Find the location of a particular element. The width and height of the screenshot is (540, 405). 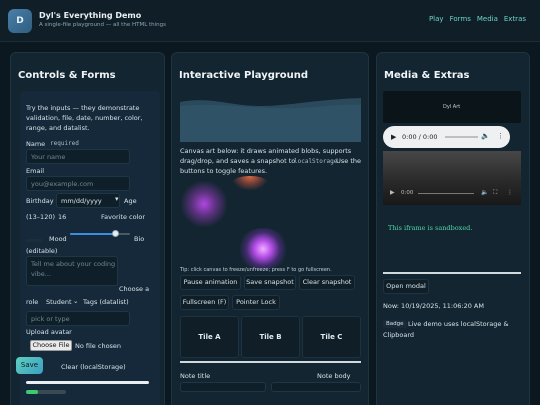

video-more-icon: ⋮ is located at coordinates (510, 192).